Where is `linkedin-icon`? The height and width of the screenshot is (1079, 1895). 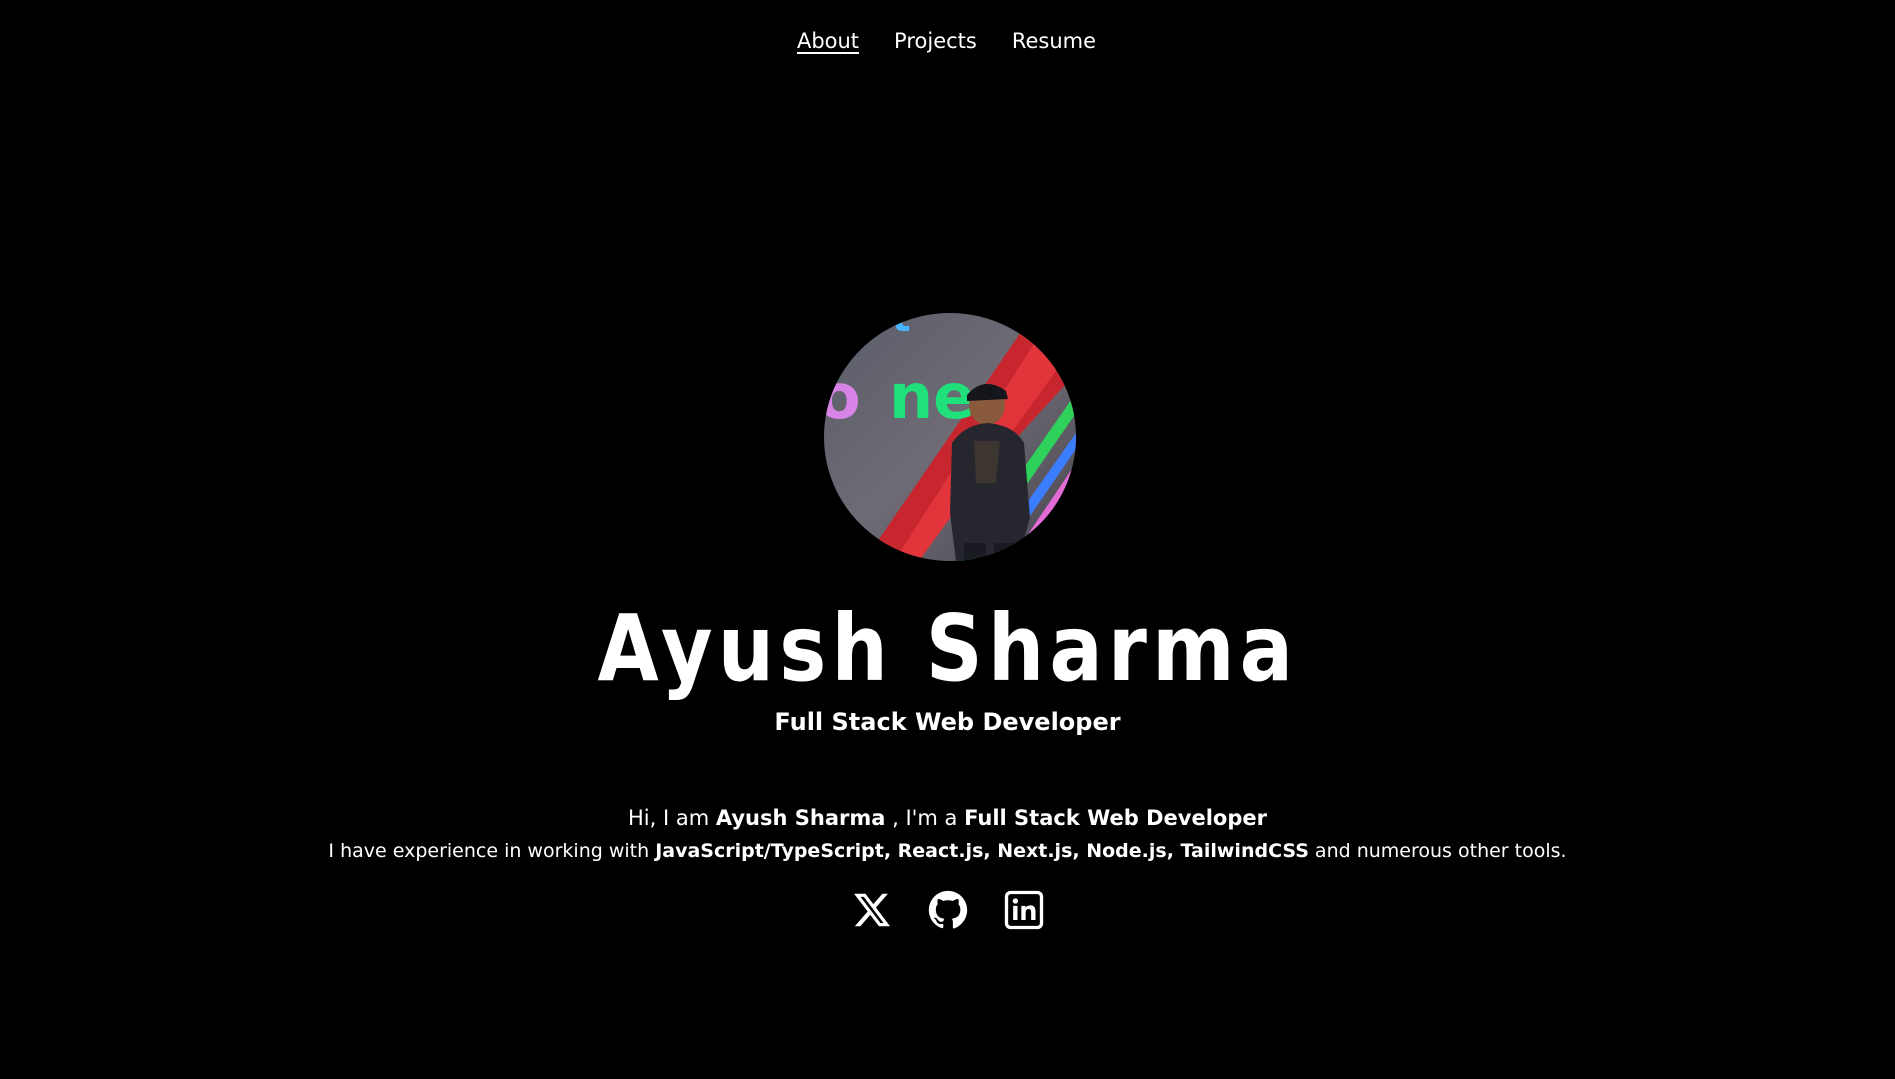 linkedin-icon is located at coordinates (1023, 910).